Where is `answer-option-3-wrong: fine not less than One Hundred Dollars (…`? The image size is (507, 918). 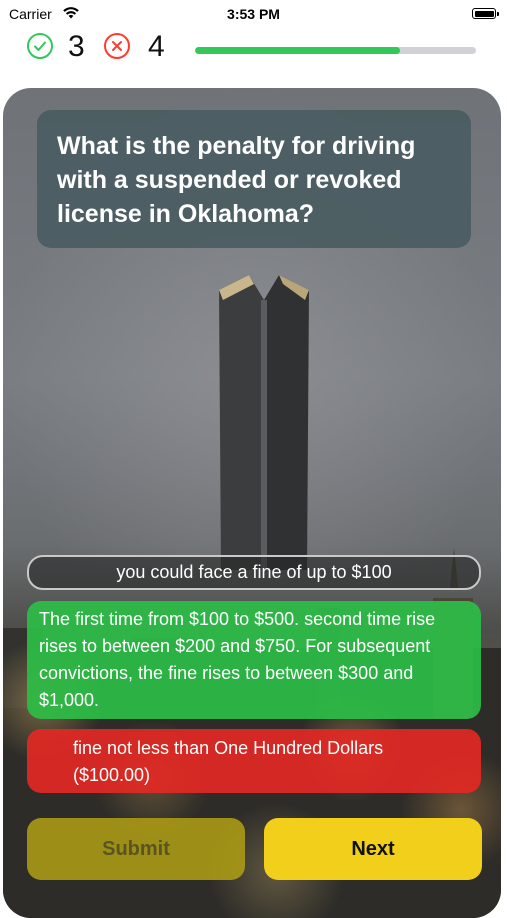
answer-option-3-wrong: fine not less than One Hundred Dollars (… is located at coordinates (254, 761).